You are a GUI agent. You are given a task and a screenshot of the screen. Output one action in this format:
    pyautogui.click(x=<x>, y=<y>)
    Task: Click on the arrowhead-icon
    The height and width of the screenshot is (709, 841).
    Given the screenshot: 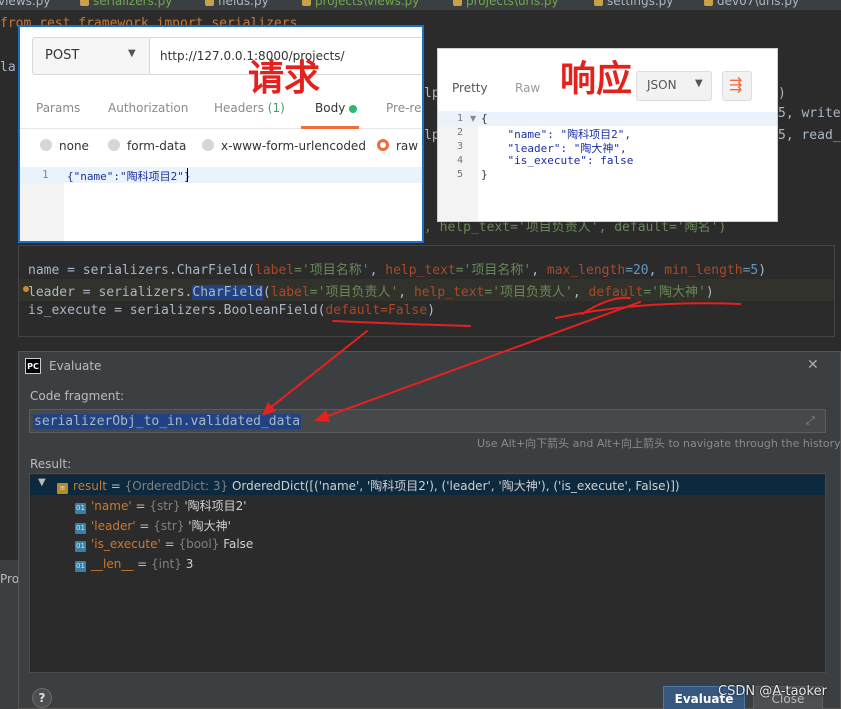 What is the action you would take?
    pyautogui.click(x=322, y=416)
    